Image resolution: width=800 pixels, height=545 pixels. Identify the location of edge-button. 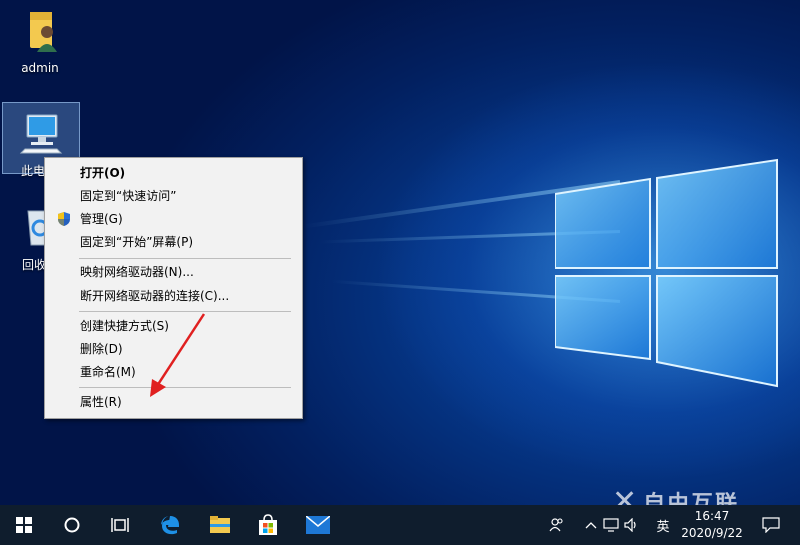
(170, 525).